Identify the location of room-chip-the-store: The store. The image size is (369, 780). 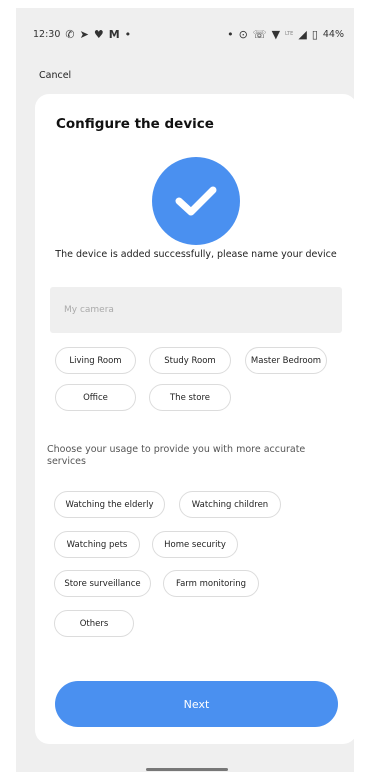
(190, 397).